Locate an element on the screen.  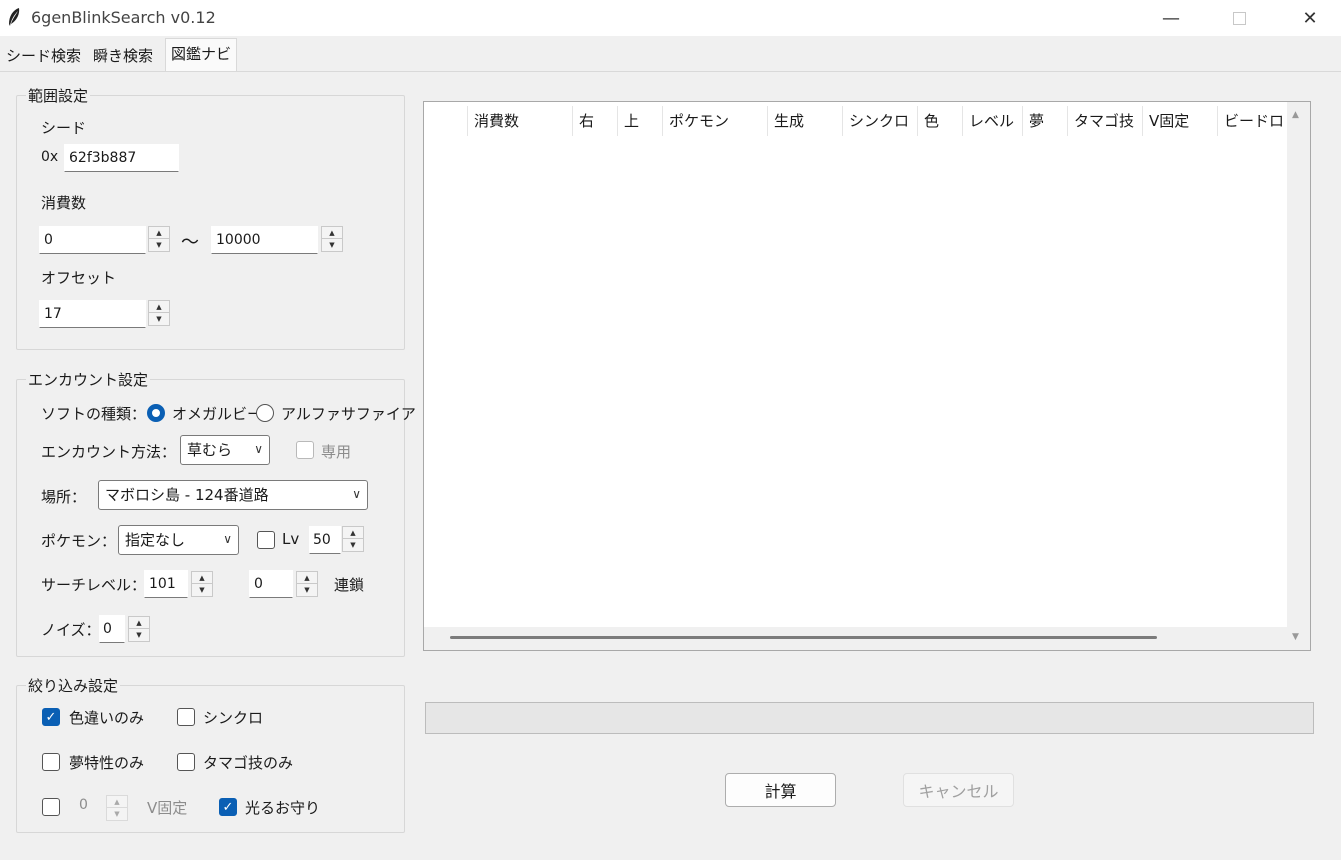
search-level-input: 101 is located at coordinates (166, 584).